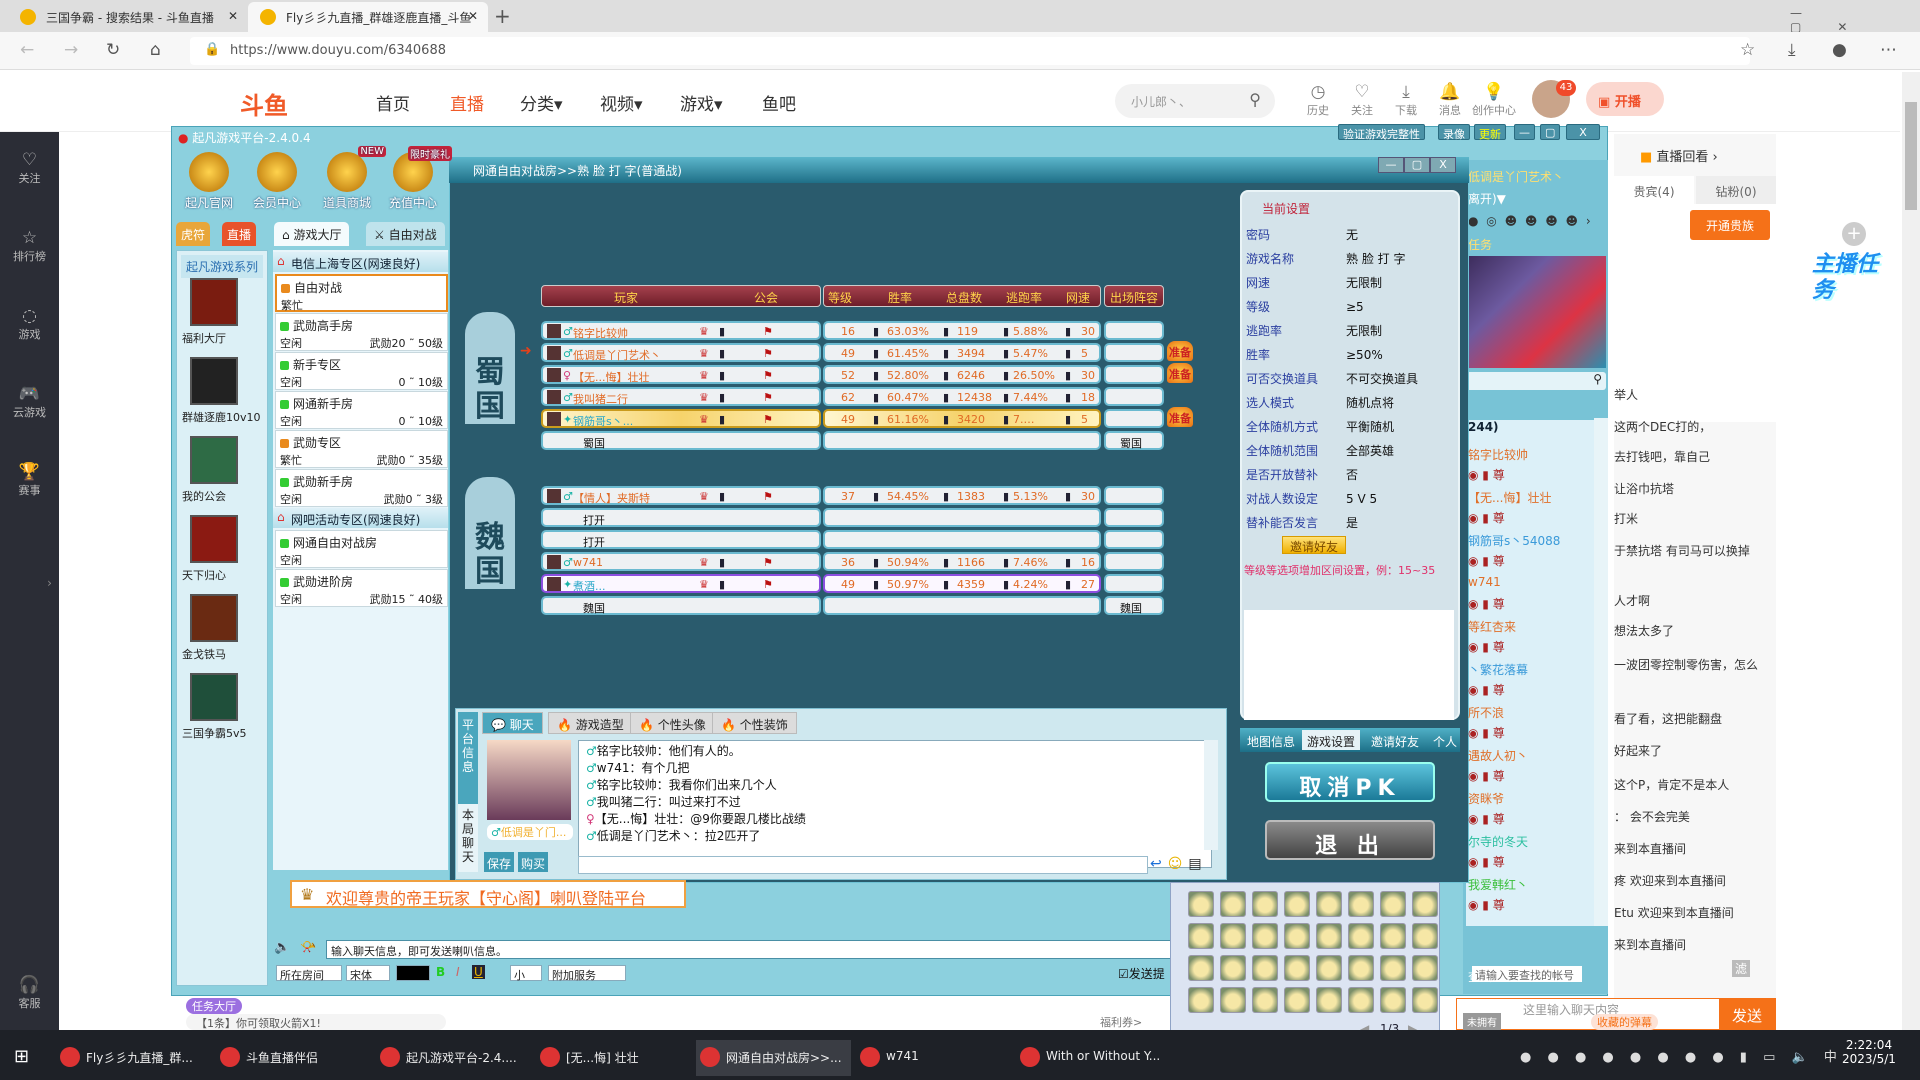 The height and width of the screenshot is (1080, 1920). What do you see at coordinates (1498, 669) in the screenshot?
I see `friend-item: 丶繁花落幕` at bounding box center [1498, 669].